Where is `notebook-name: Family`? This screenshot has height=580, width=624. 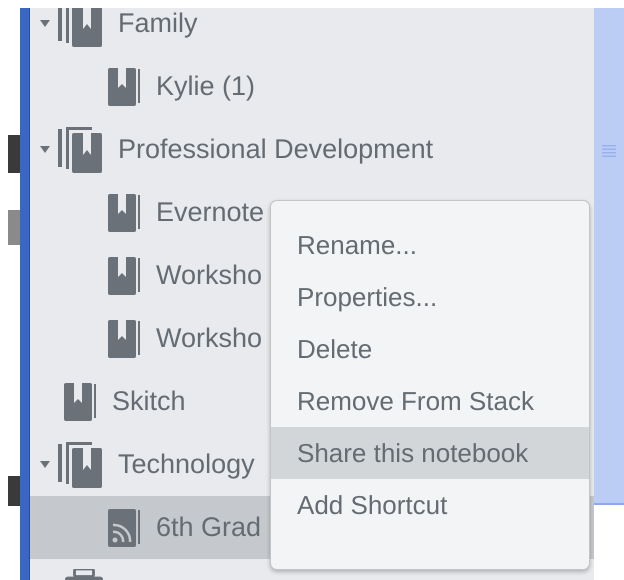 notebook-name: Family is located at coordinates (158, 23).